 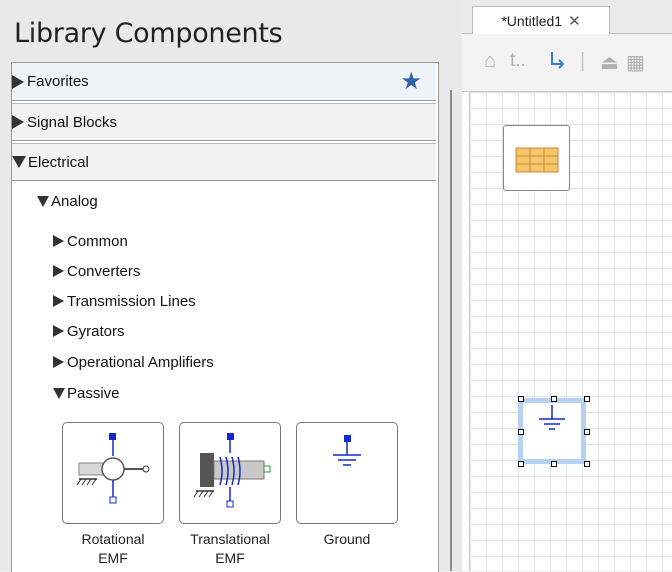 I want to click on splitter-handle, so click(x=451, y=330).